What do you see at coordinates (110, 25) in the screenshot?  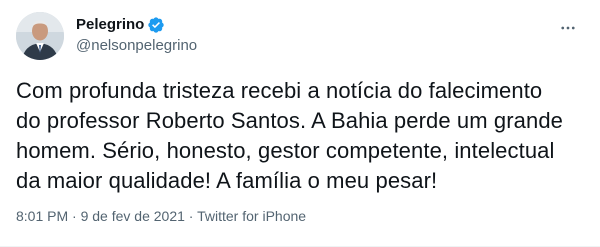 I see `display-name: Pelegrino` at bounding box center [110, 25].